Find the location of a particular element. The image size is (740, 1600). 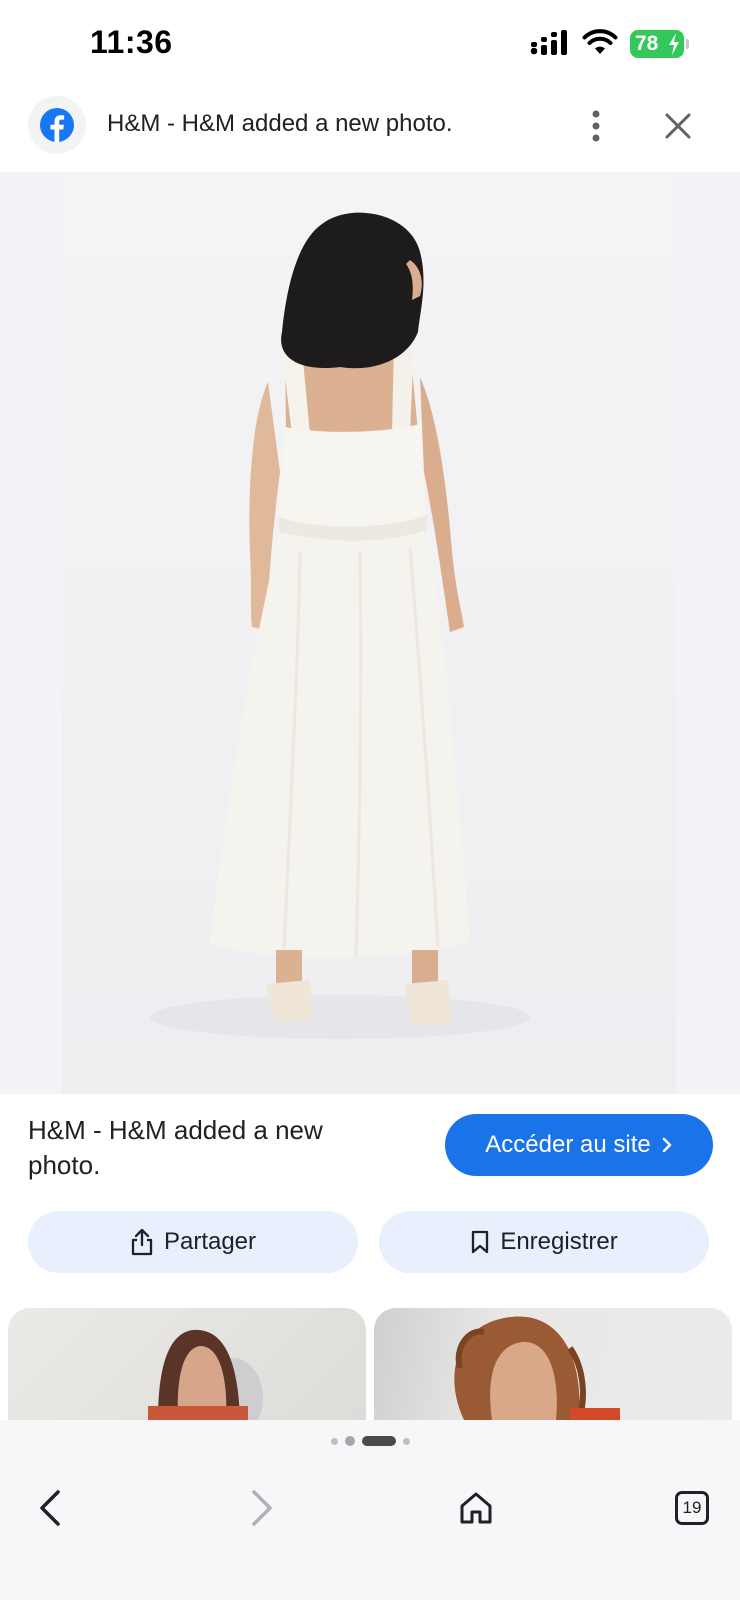

facebook-icon is located at coordinates (57, 125).